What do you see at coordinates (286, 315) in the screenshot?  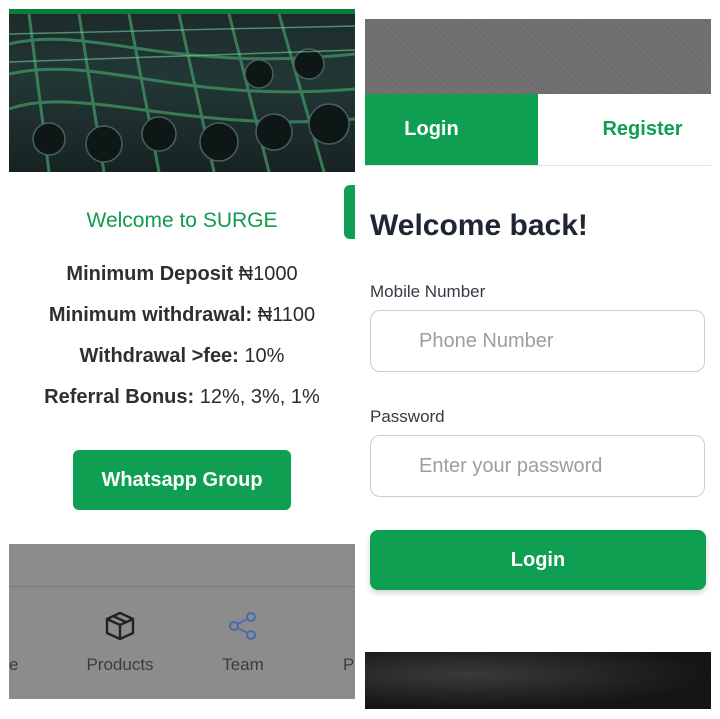 I see `info-value: ₦1100` at bounding box center [286, 315].